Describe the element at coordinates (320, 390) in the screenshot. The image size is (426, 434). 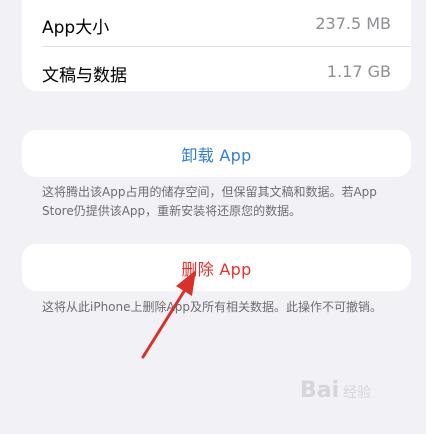
I see `watermark-brand: Bai` at that location.